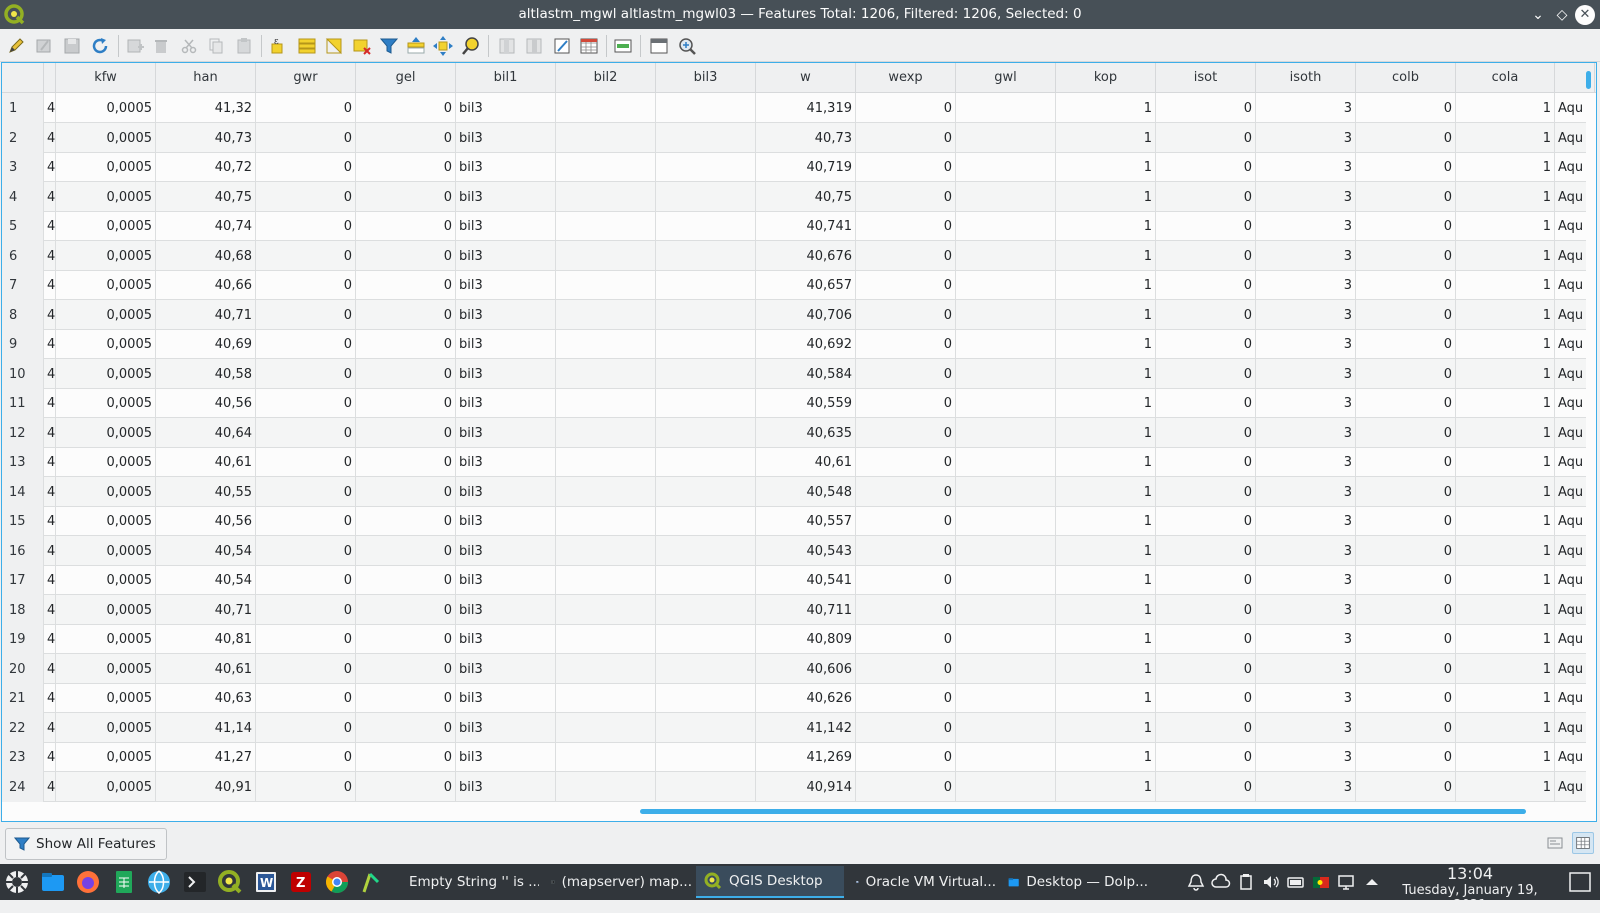  What do you see at coordinates (50, 78) in the screenshot?
I see `header-column-unnamed` at bounding box center [50, 78].